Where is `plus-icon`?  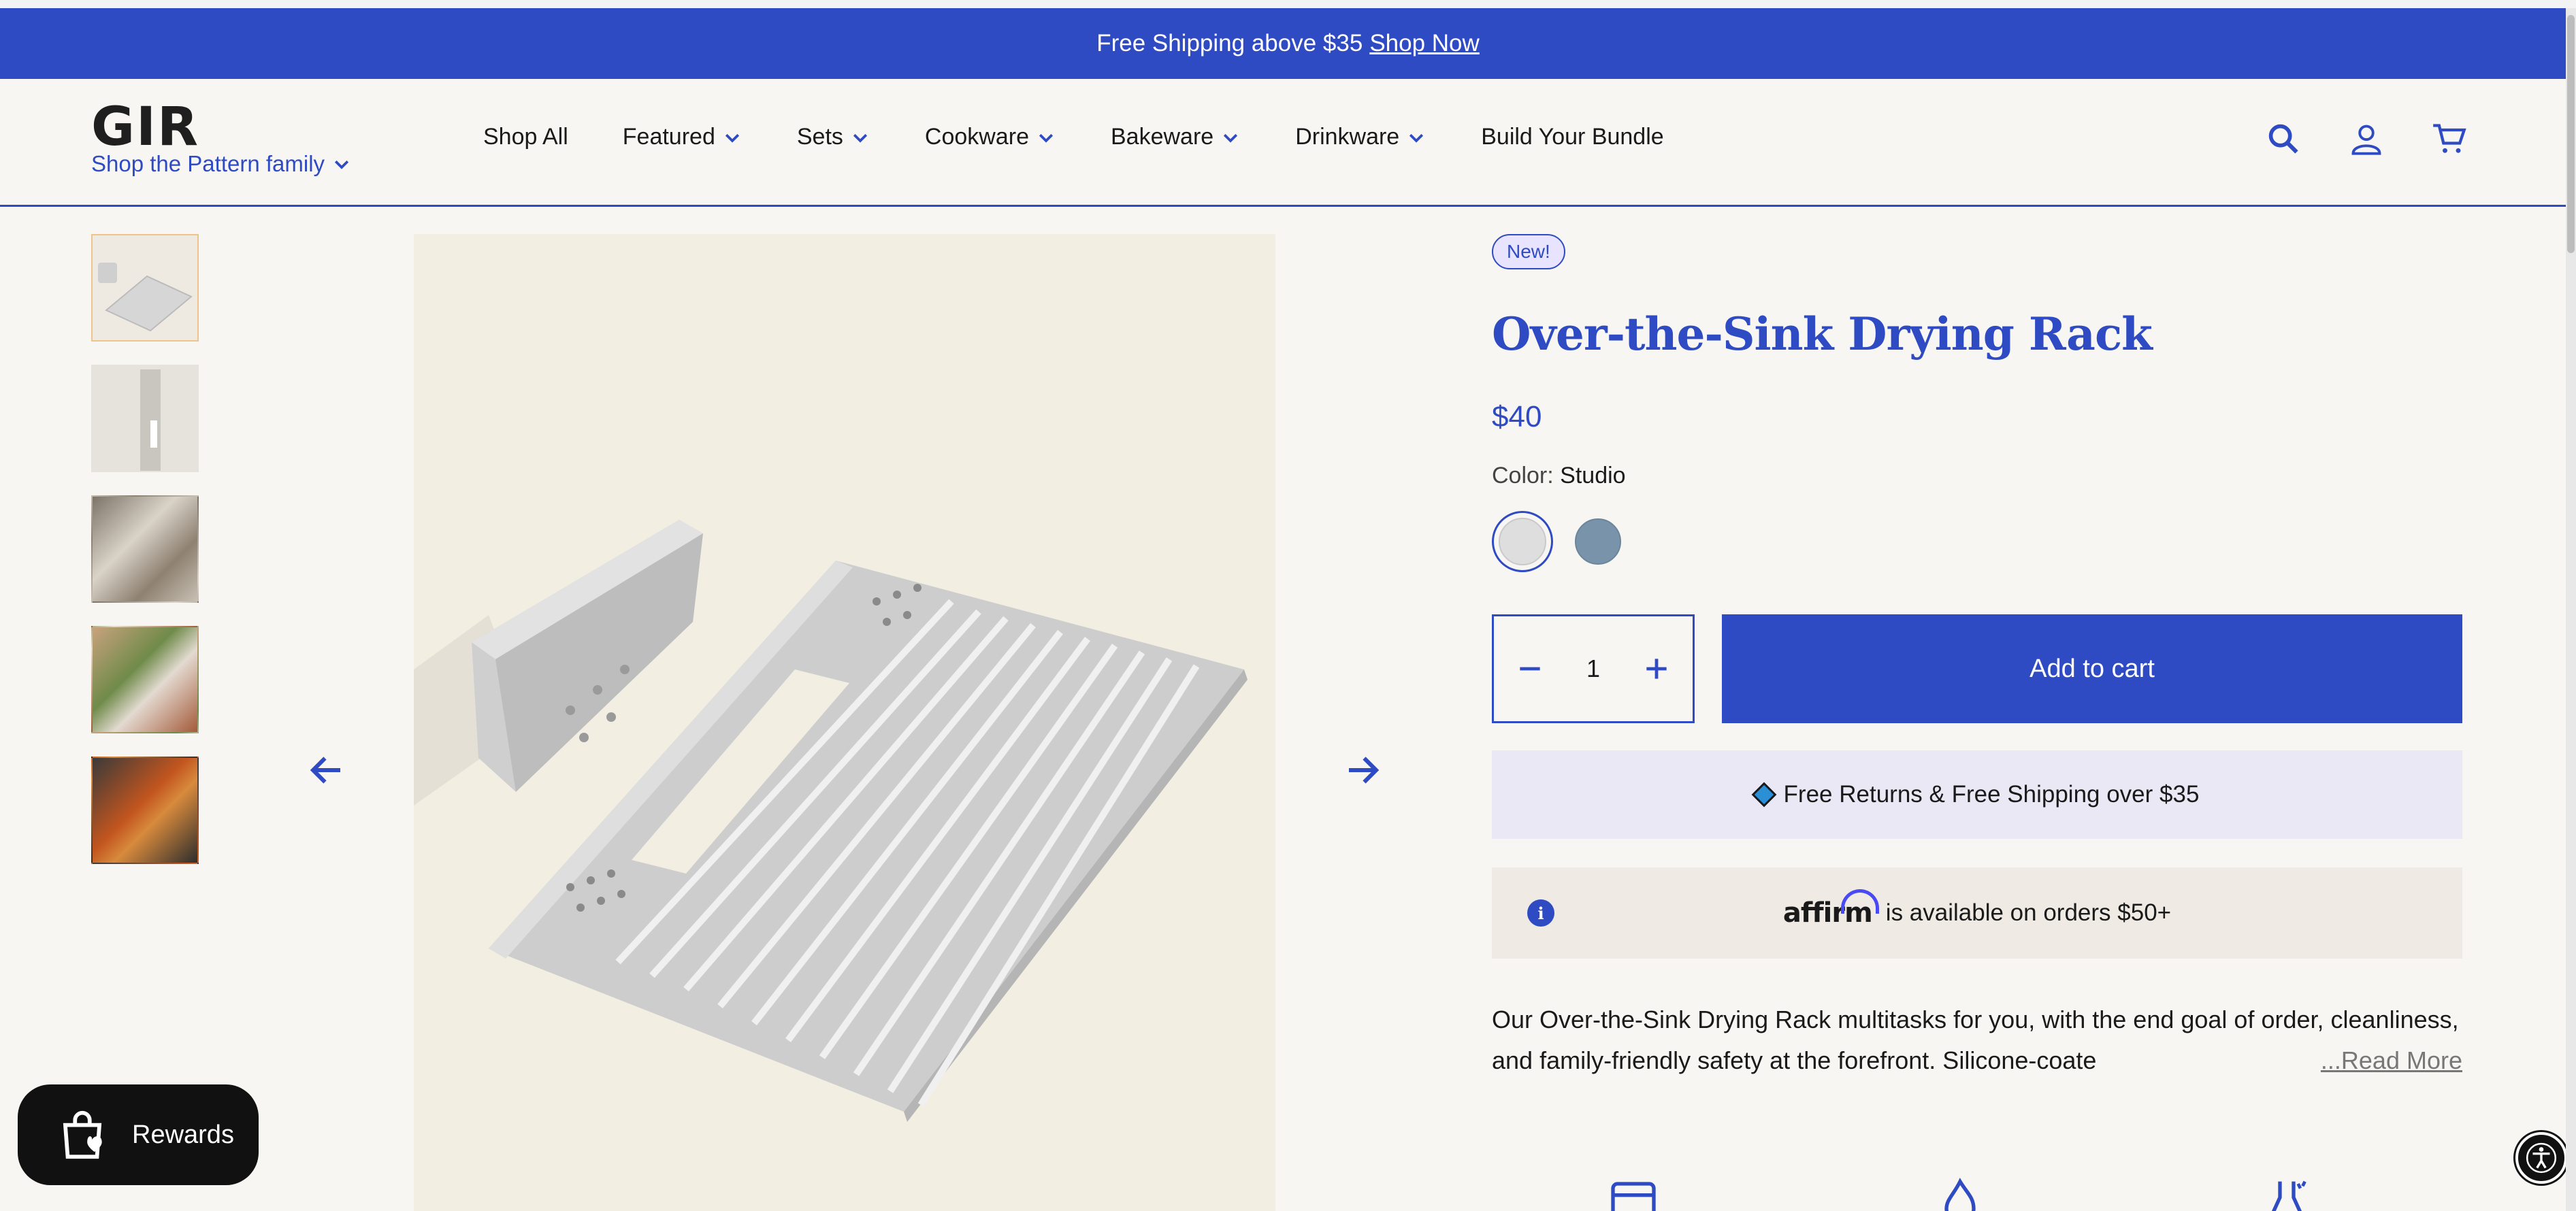
plus-icon is located at coordinates (1657, 669).